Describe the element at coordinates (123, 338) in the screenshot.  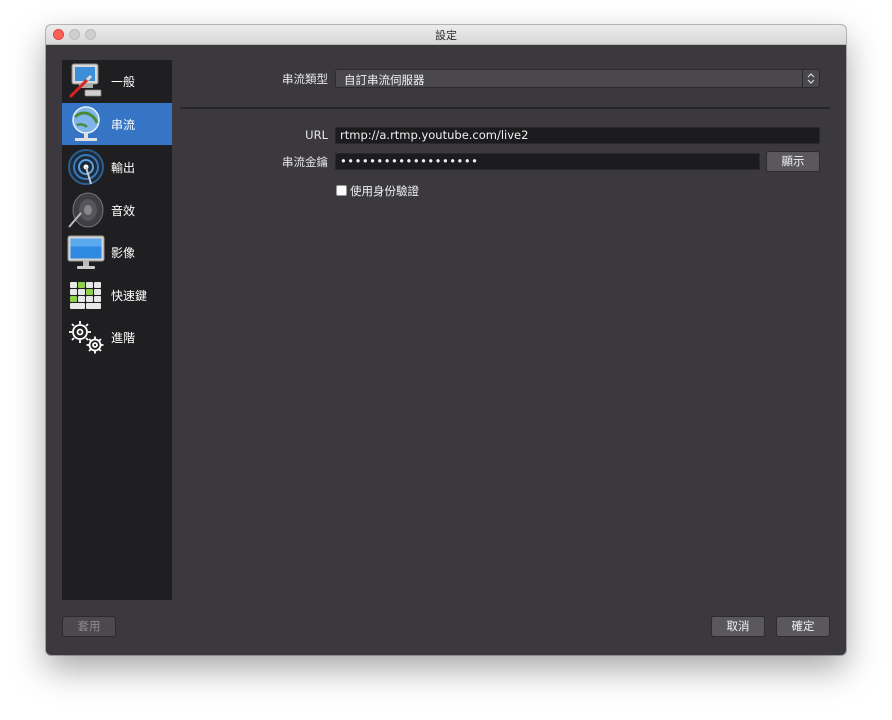
I see `sidebar-item-label: 進階` at that location.